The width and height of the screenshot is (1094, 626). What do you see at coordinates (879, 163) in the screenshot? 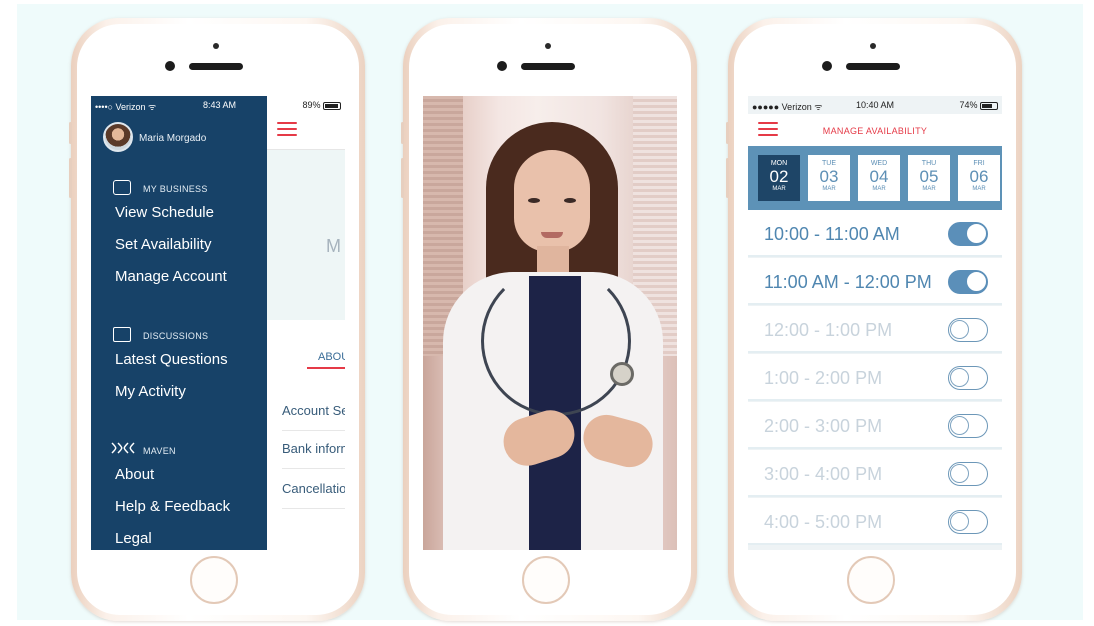
I see `day-name: WED` at bounding box center [879, 163].